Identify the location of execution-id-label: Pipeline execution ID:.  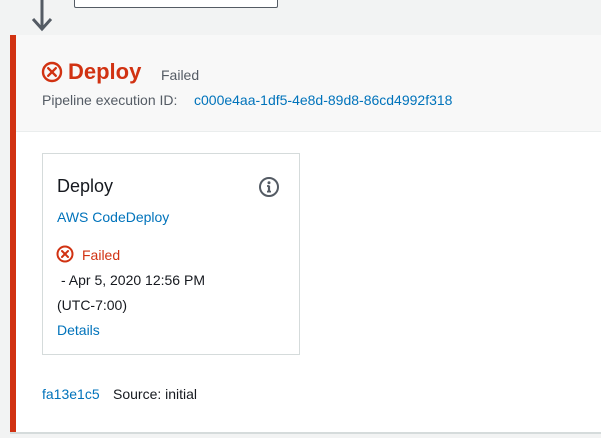
(110, 100).